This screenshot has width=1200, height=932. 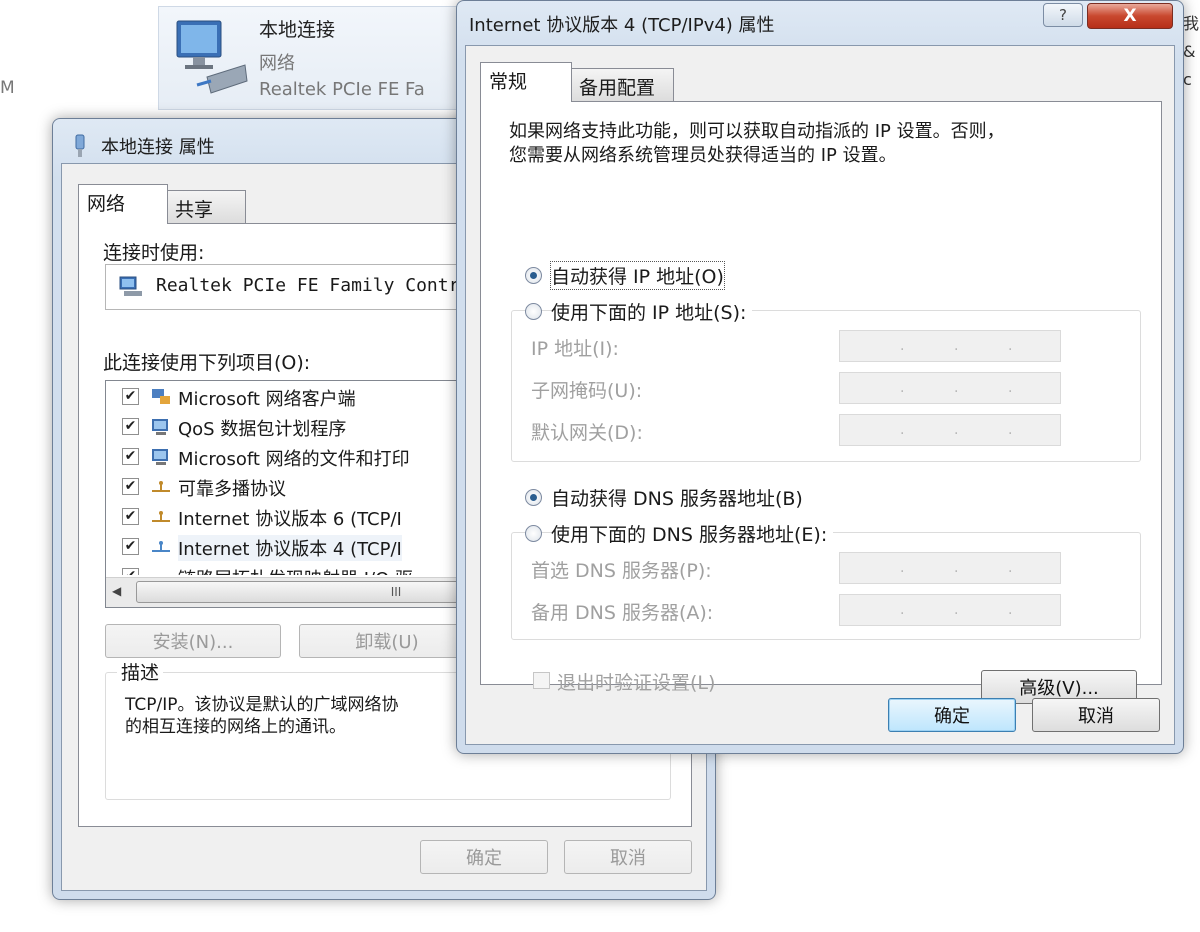 What do you see at coordinates (318, 58) in the screenshot?
I see `network-connection-tile: 本地连接 网络 Realtek PCIe FE Fa` at bounding box center [318, 58].